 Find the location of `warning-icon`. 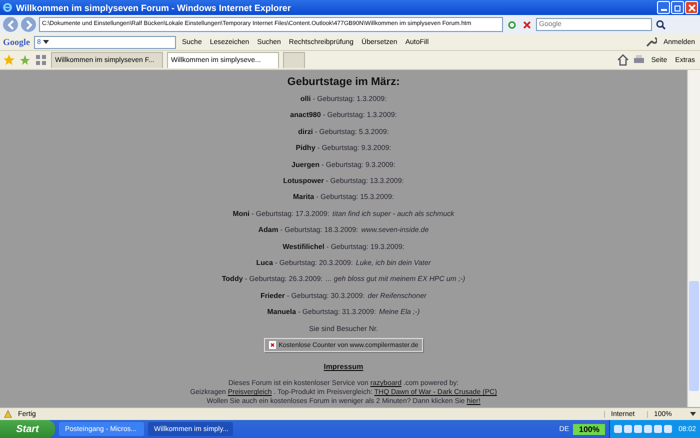

warning-icon is located at coordinates (8, 414).